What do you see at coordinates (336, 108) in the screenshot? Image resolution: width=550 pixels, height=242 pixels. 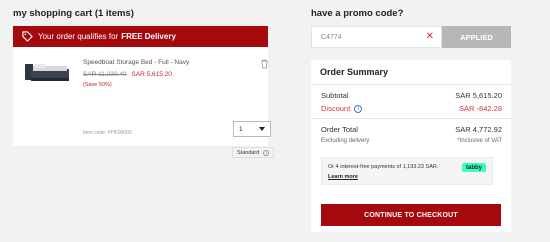 I see `discount-label: Discount` at bounding box center [336, 108].